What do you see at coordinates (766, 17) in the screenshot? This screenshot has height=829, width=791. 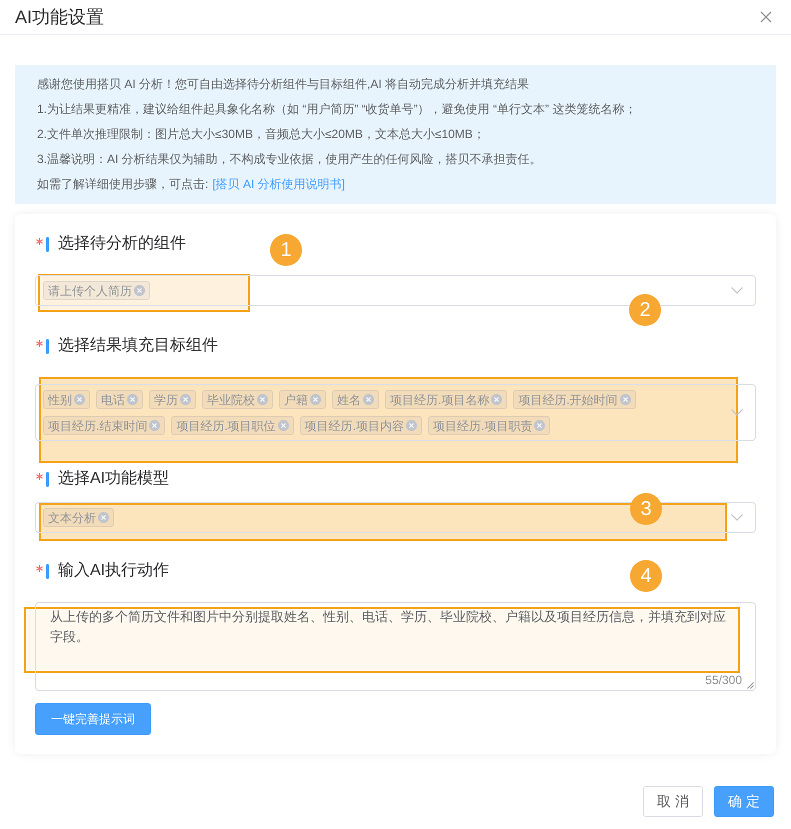 I see `close-icon` at bounding box center [766, 17].